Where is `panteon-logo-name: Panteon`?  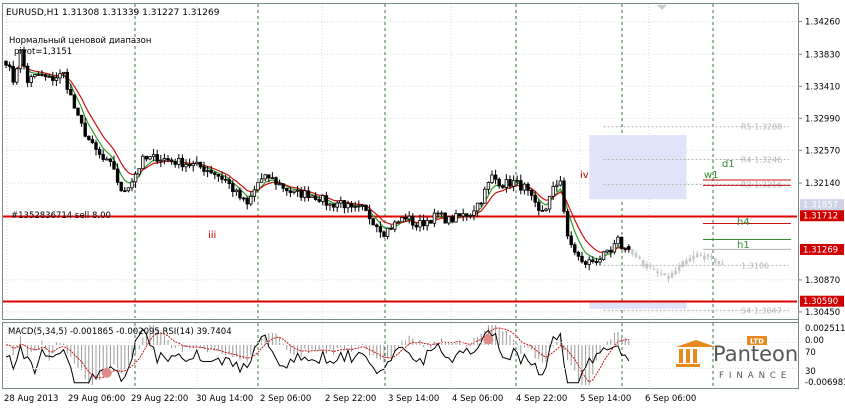
panteon-logo-name: Panteon is located at coordinates (755, 354).